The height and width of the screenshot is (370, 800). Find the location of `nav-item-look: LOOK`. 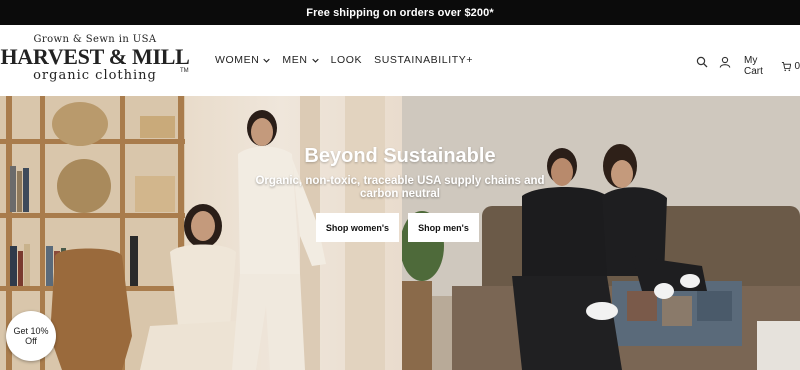

nav-item-look: LOOK is located at coordinates (347, 60).